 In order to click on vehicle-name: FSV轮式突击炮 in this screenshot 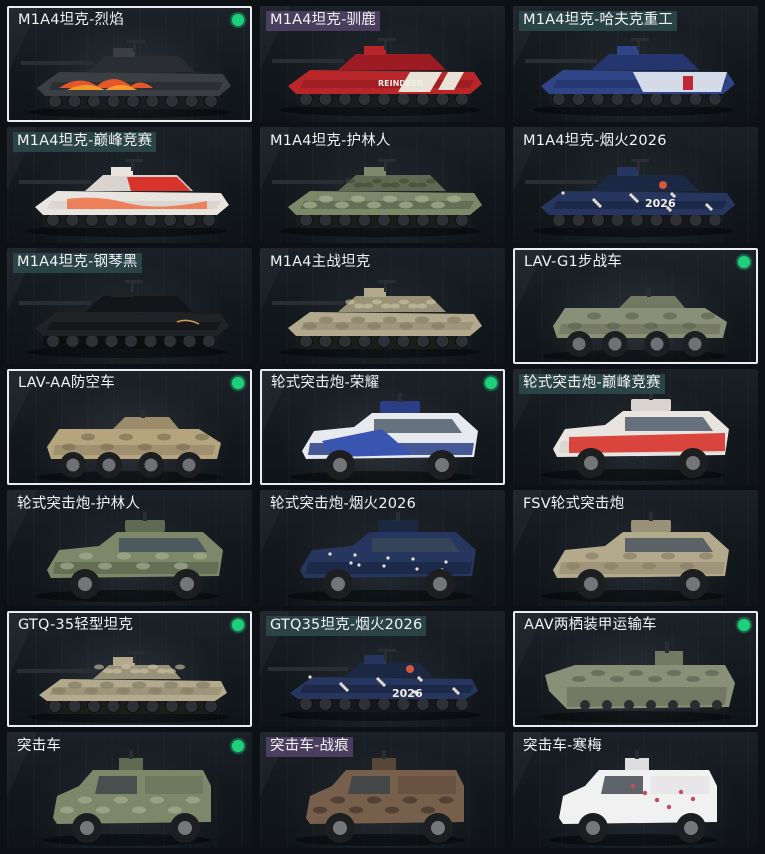, I will do `click(574, 504)`.